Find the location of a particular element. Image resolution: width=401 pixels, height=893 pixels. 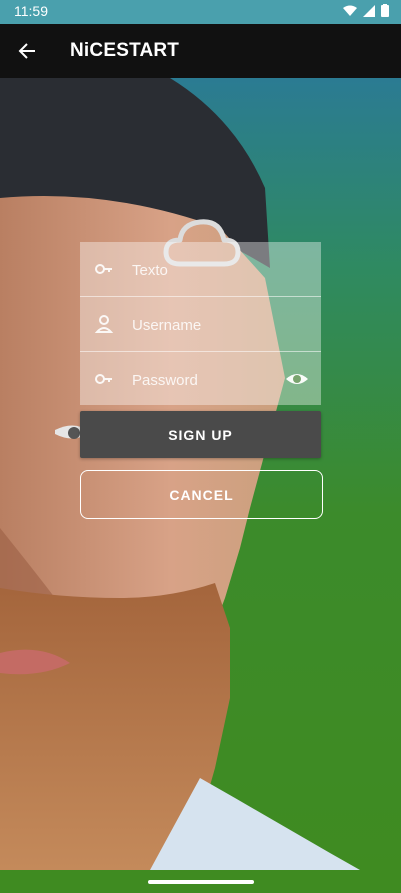

back-button is located at coordinates (27, 51).